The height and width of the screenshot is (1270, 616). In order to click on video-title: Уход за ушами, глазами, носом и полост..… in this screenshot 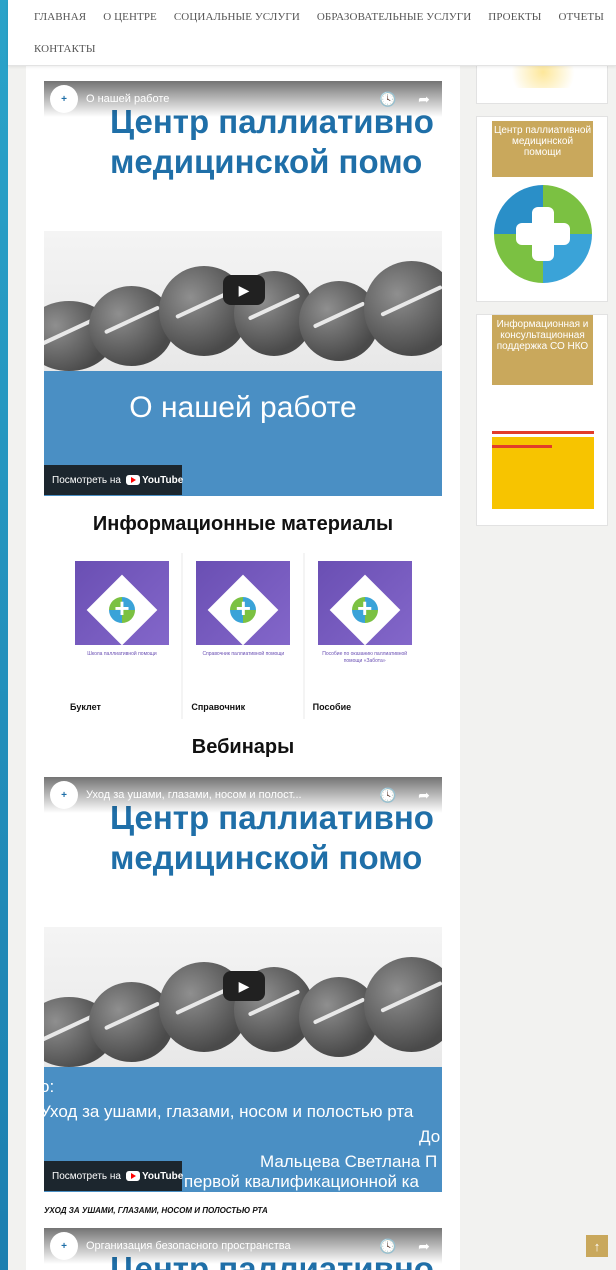, I will do `click(228, 795)`.